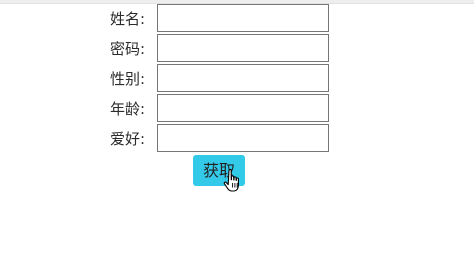 This screenshot has width=474, height=261. What do you see at coordinates (127, 49) in the screenshot?
I see `password-label: 密码:` at bounding box center [127, 49].